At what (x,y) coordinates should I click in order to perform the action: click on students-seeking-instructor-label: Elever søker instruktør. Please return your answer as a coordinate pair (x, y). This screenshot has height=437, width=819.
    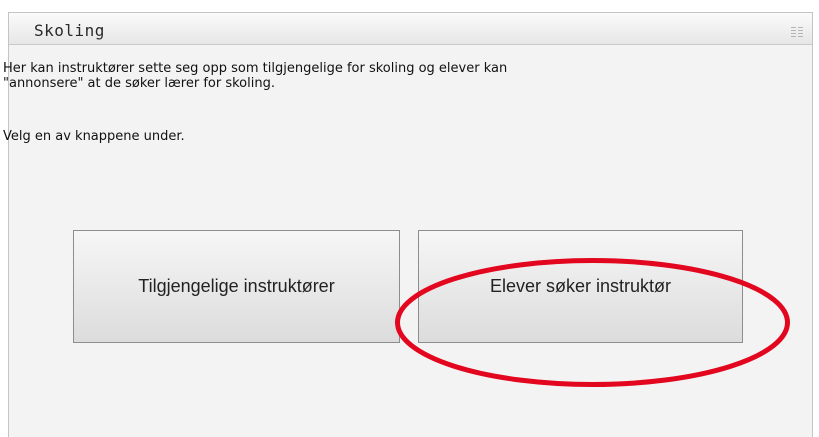
    Looking at the image, I should click on (580, 286).